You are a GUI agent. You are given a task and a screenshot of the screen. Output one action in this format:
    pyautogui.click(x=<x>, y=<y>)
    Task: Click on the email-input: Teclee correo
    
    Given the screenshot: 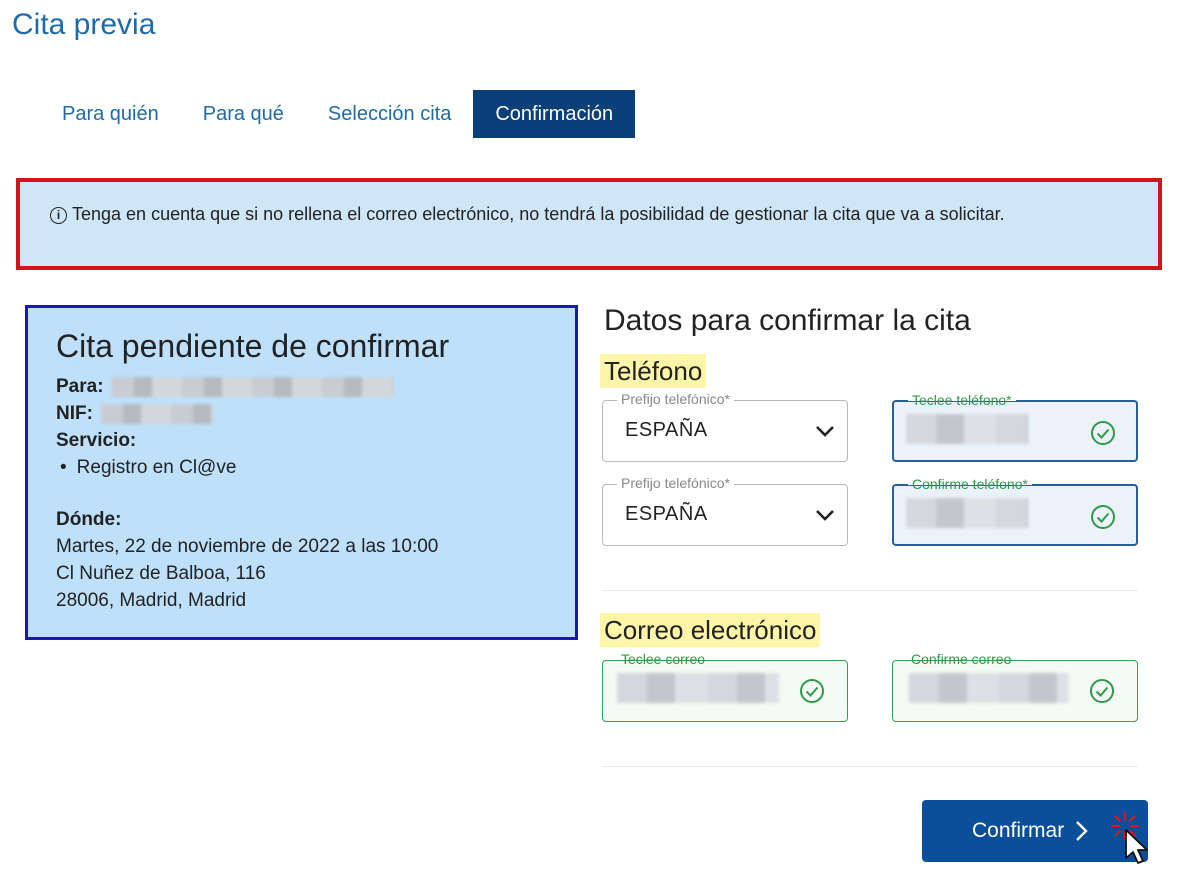 What is the action you would take?
    pyautogui.click(x=725, y=686)
    